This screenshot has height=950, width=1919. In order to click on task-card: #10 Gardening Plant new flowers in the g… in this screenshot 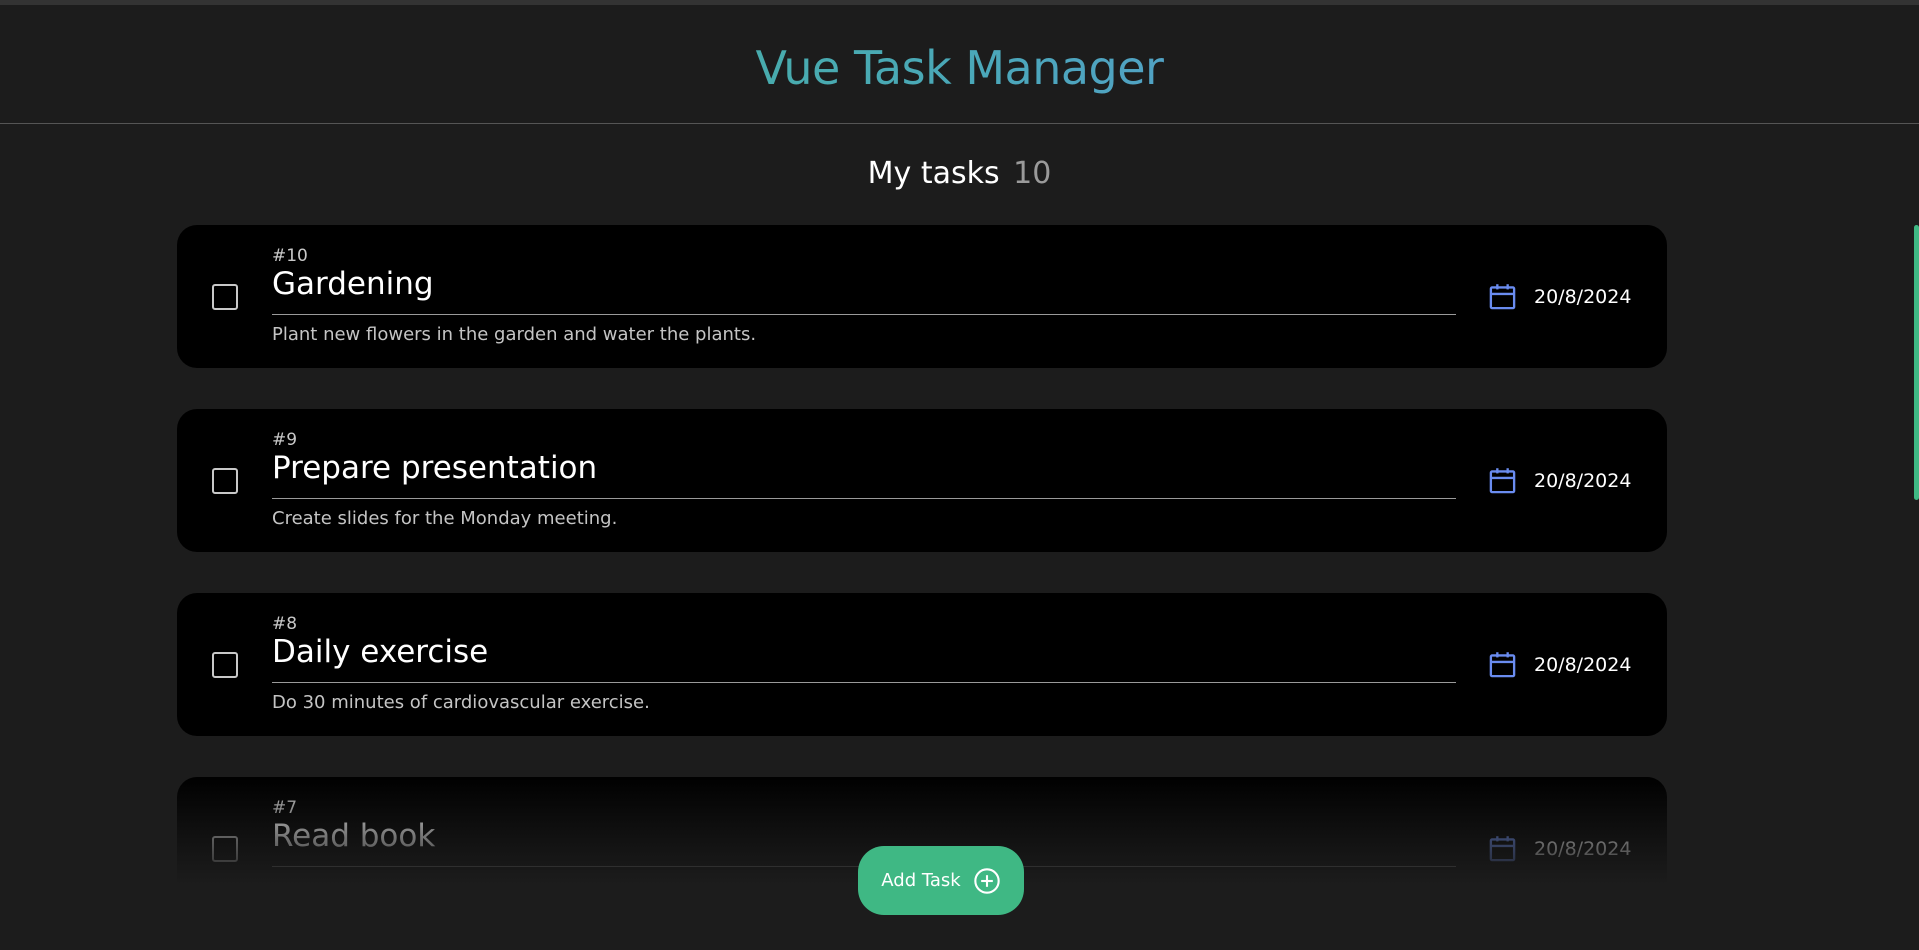, I will do `click(922, 296)`.